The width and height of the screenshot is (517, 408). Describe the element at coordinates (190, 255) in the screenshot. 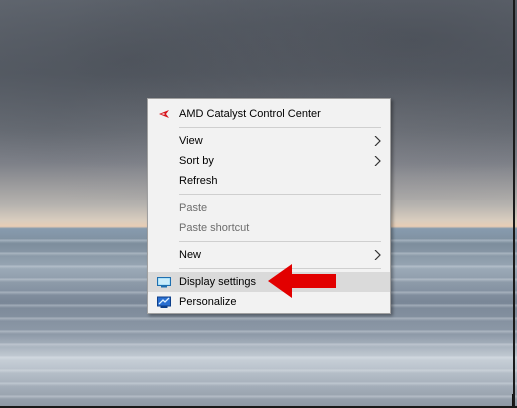

I see `menu-item-label: New` at that location.